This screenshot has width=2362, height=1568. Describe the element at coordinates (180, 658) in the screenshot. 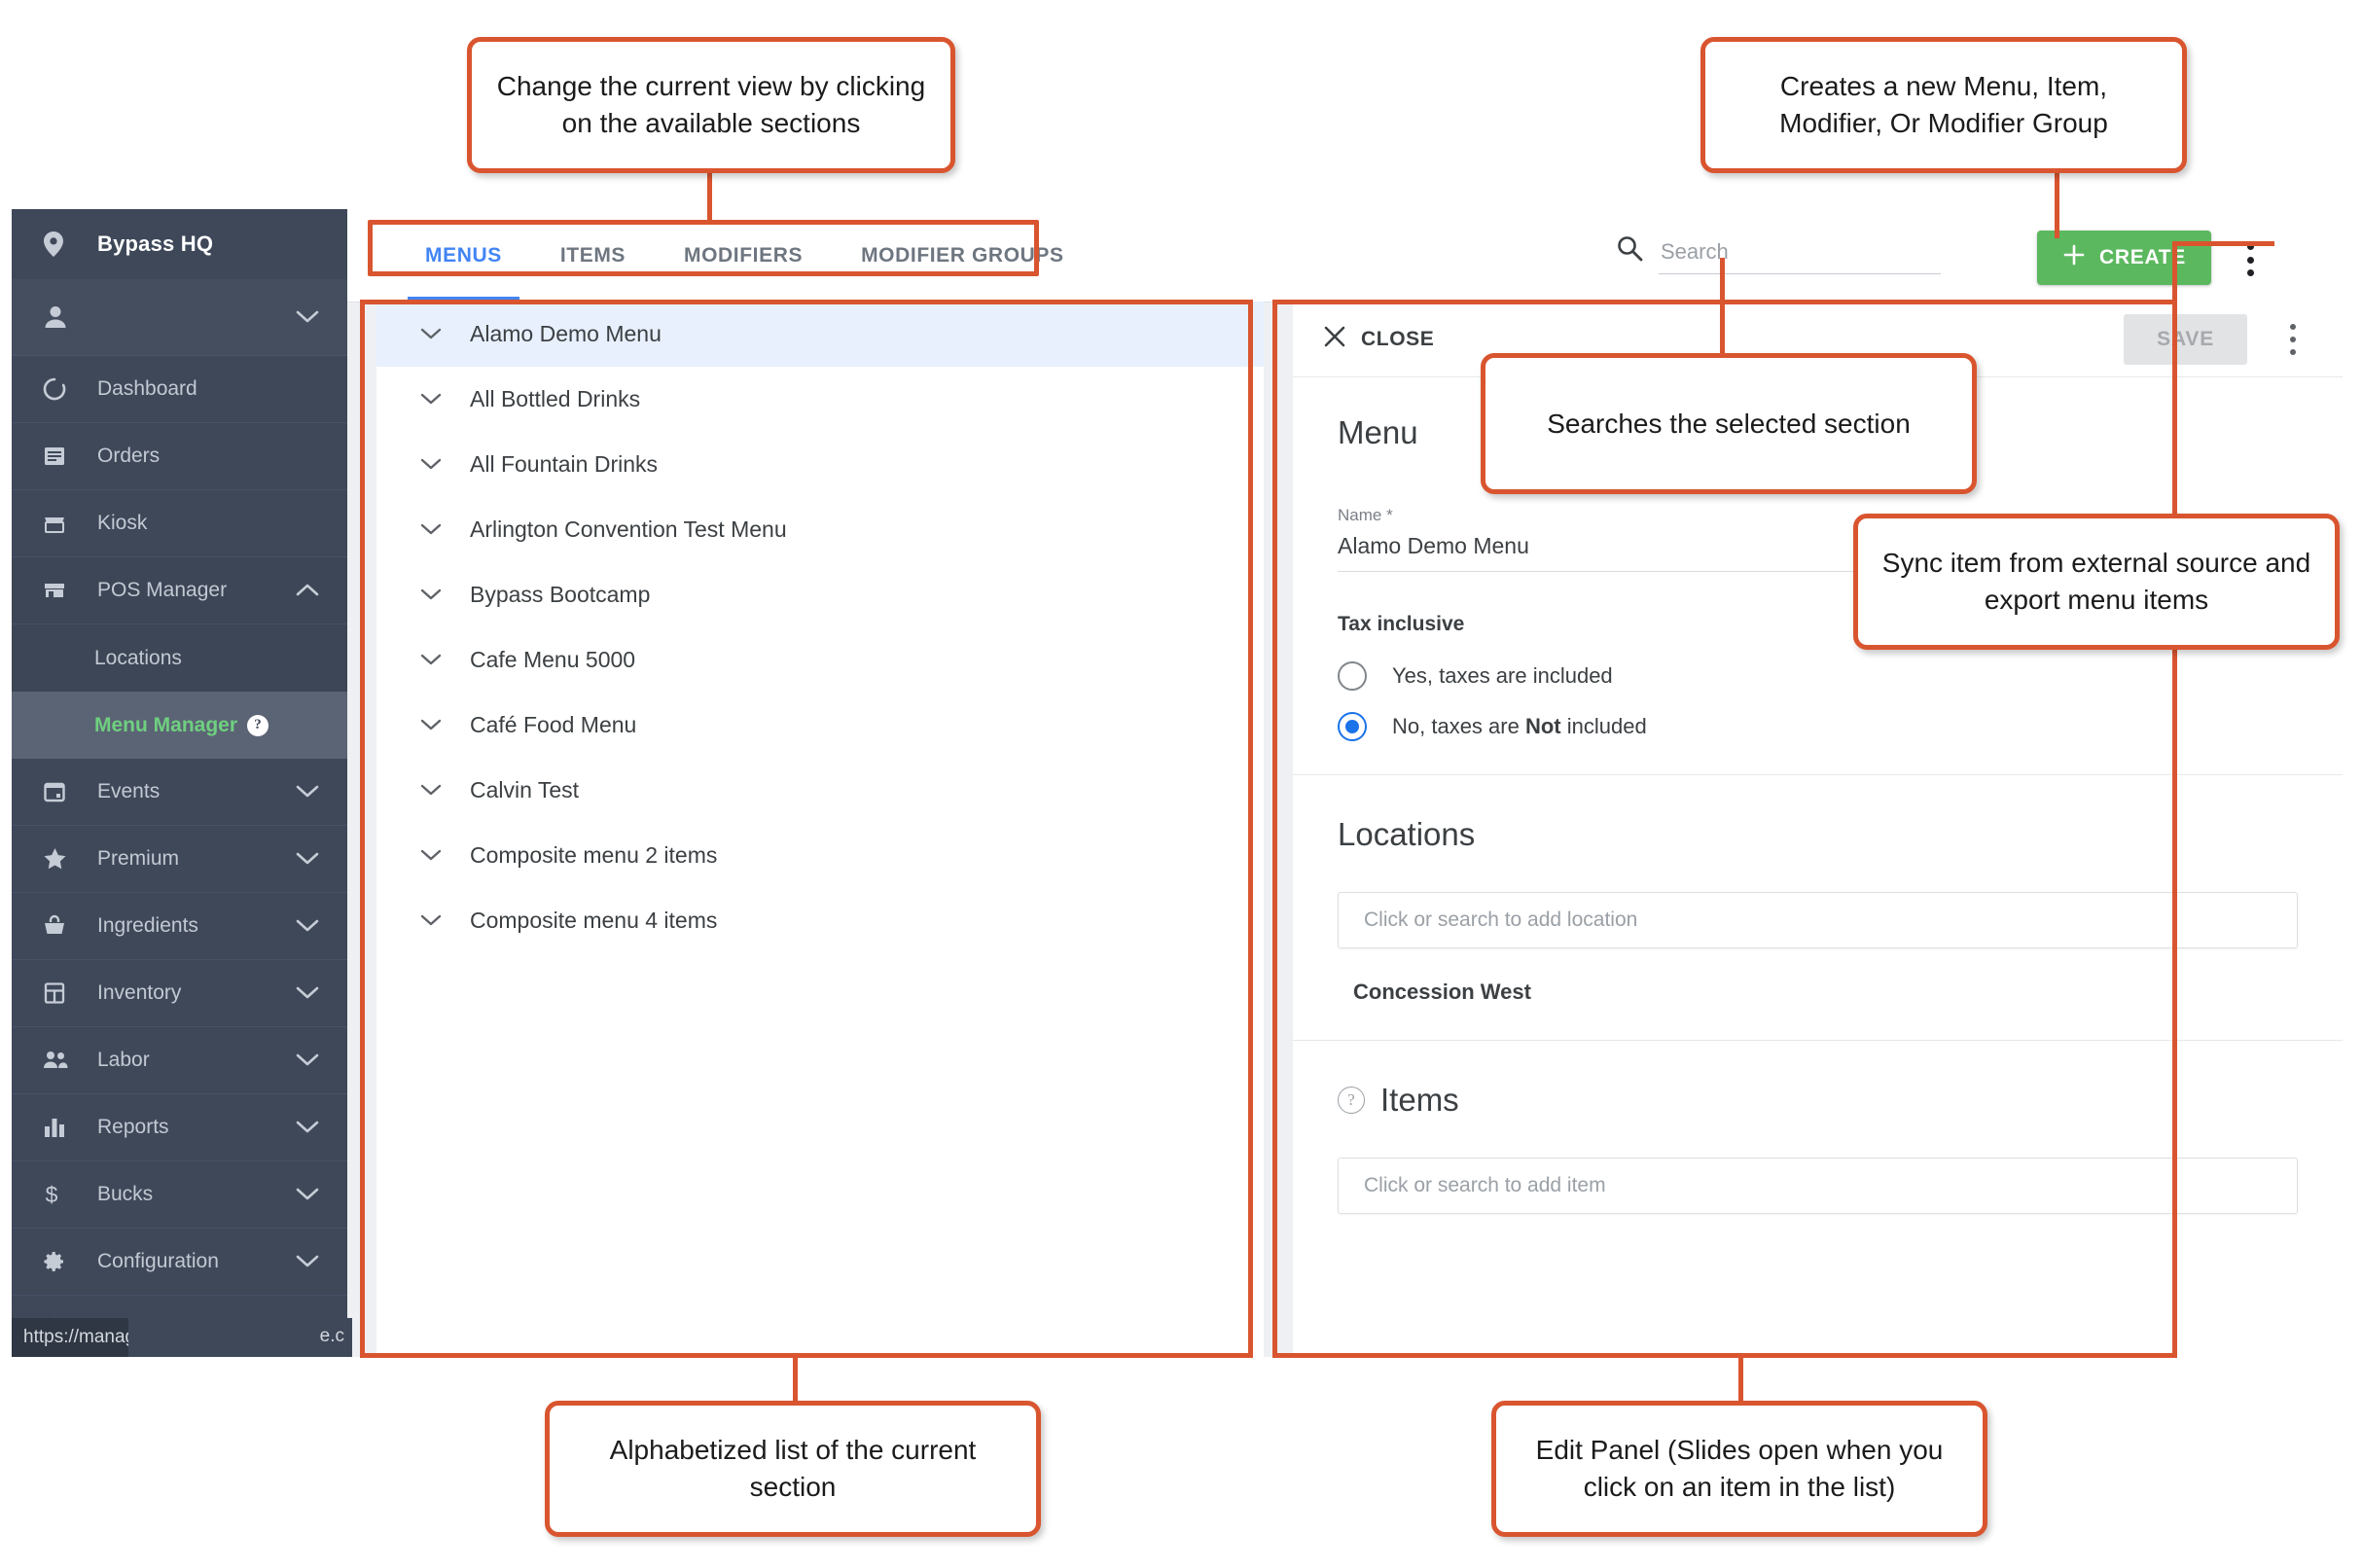

I see `sidebar-item-locations: Locations` at that location.